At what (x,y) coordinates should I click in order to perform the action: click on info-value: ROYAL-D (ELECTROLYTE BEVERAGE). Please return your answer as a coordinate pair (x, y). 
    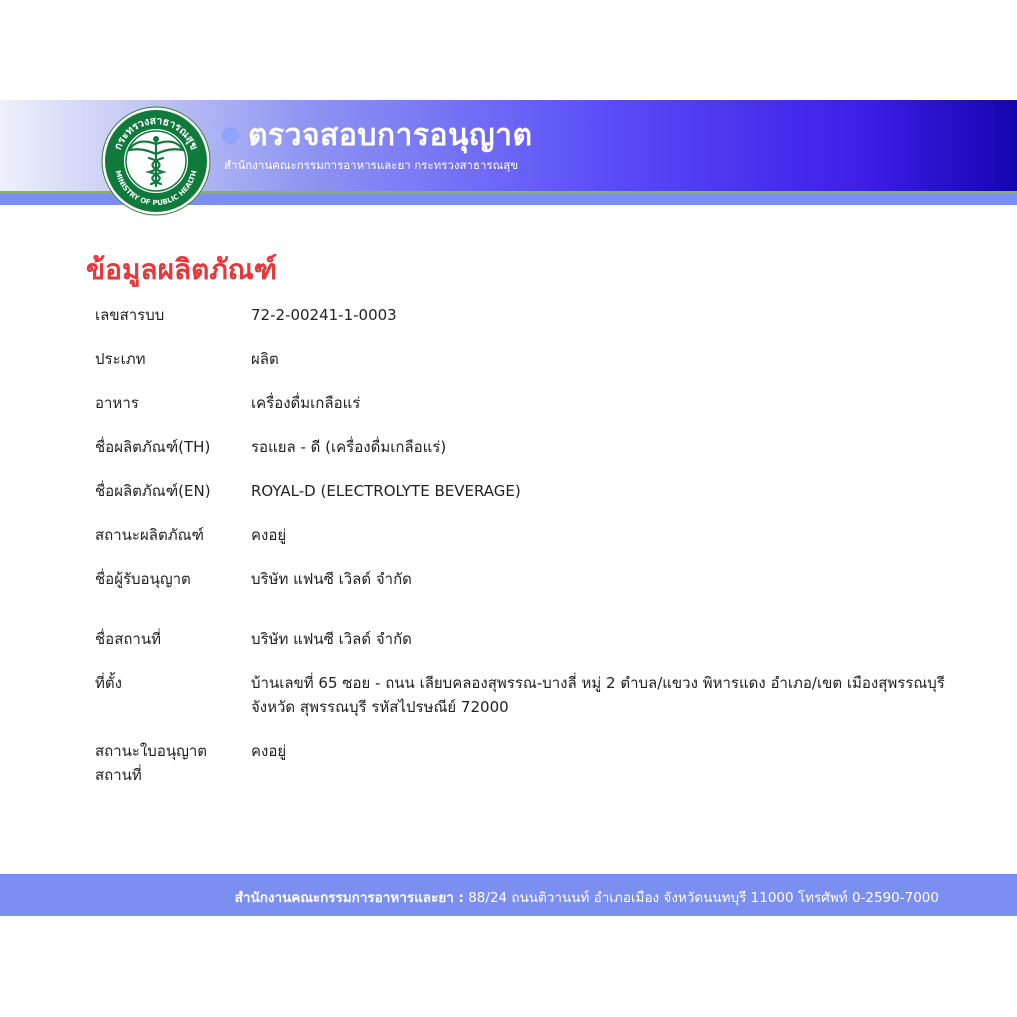
    Looking at the image, I should click on (386, 491).